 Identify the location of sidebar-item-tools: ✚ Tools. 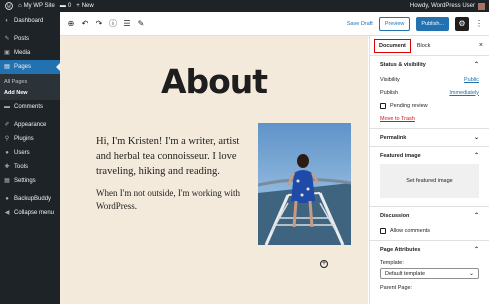
(30, 167).